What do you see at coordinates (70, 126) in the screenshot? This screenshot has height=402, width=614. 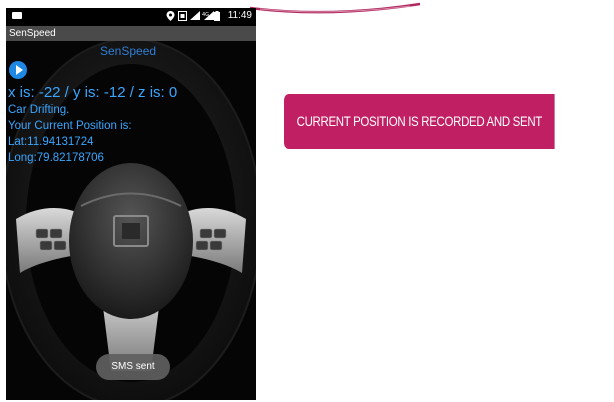 I see `position-label: Your Current Position is:` at bounding box center [70, 126].